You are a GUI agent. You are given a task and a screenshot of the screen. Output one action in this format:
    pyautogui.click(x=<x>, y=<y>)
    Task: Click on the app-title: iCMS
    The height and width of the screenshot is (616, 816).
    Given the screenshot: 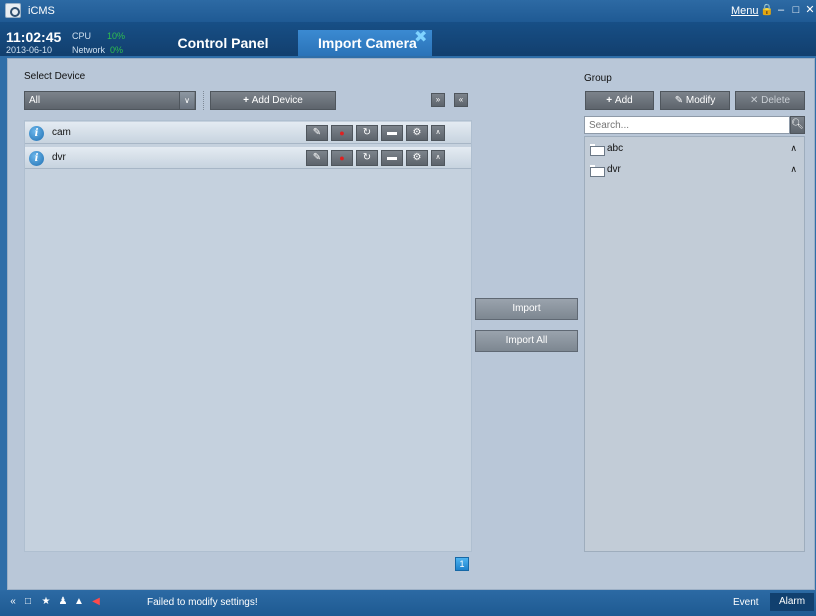 What is the action you would take?
    pyautogui.click(x=41, y=11)
    